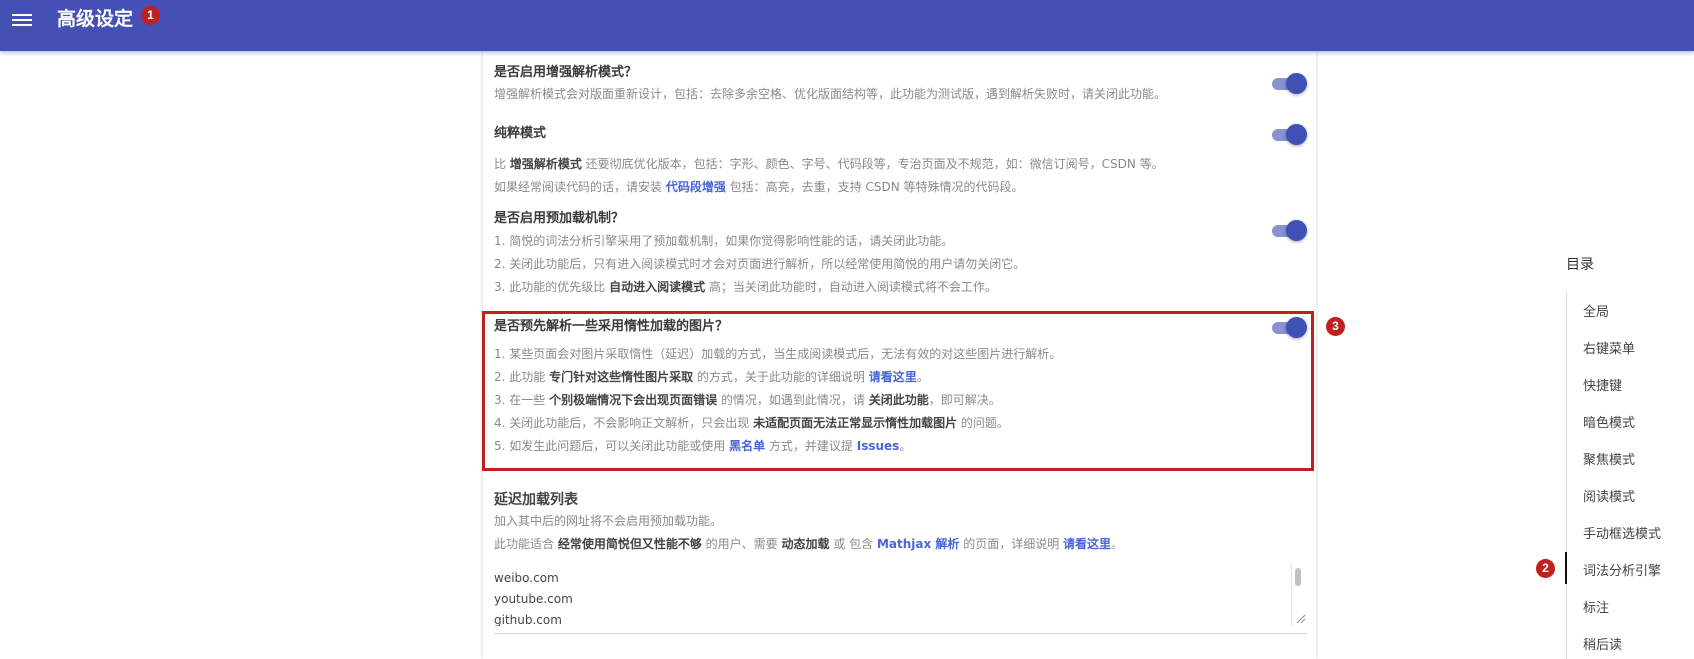 The image size is (1694, 659). I want to click on setting-title: 是否启用预加载机制？, so click(559, 218).